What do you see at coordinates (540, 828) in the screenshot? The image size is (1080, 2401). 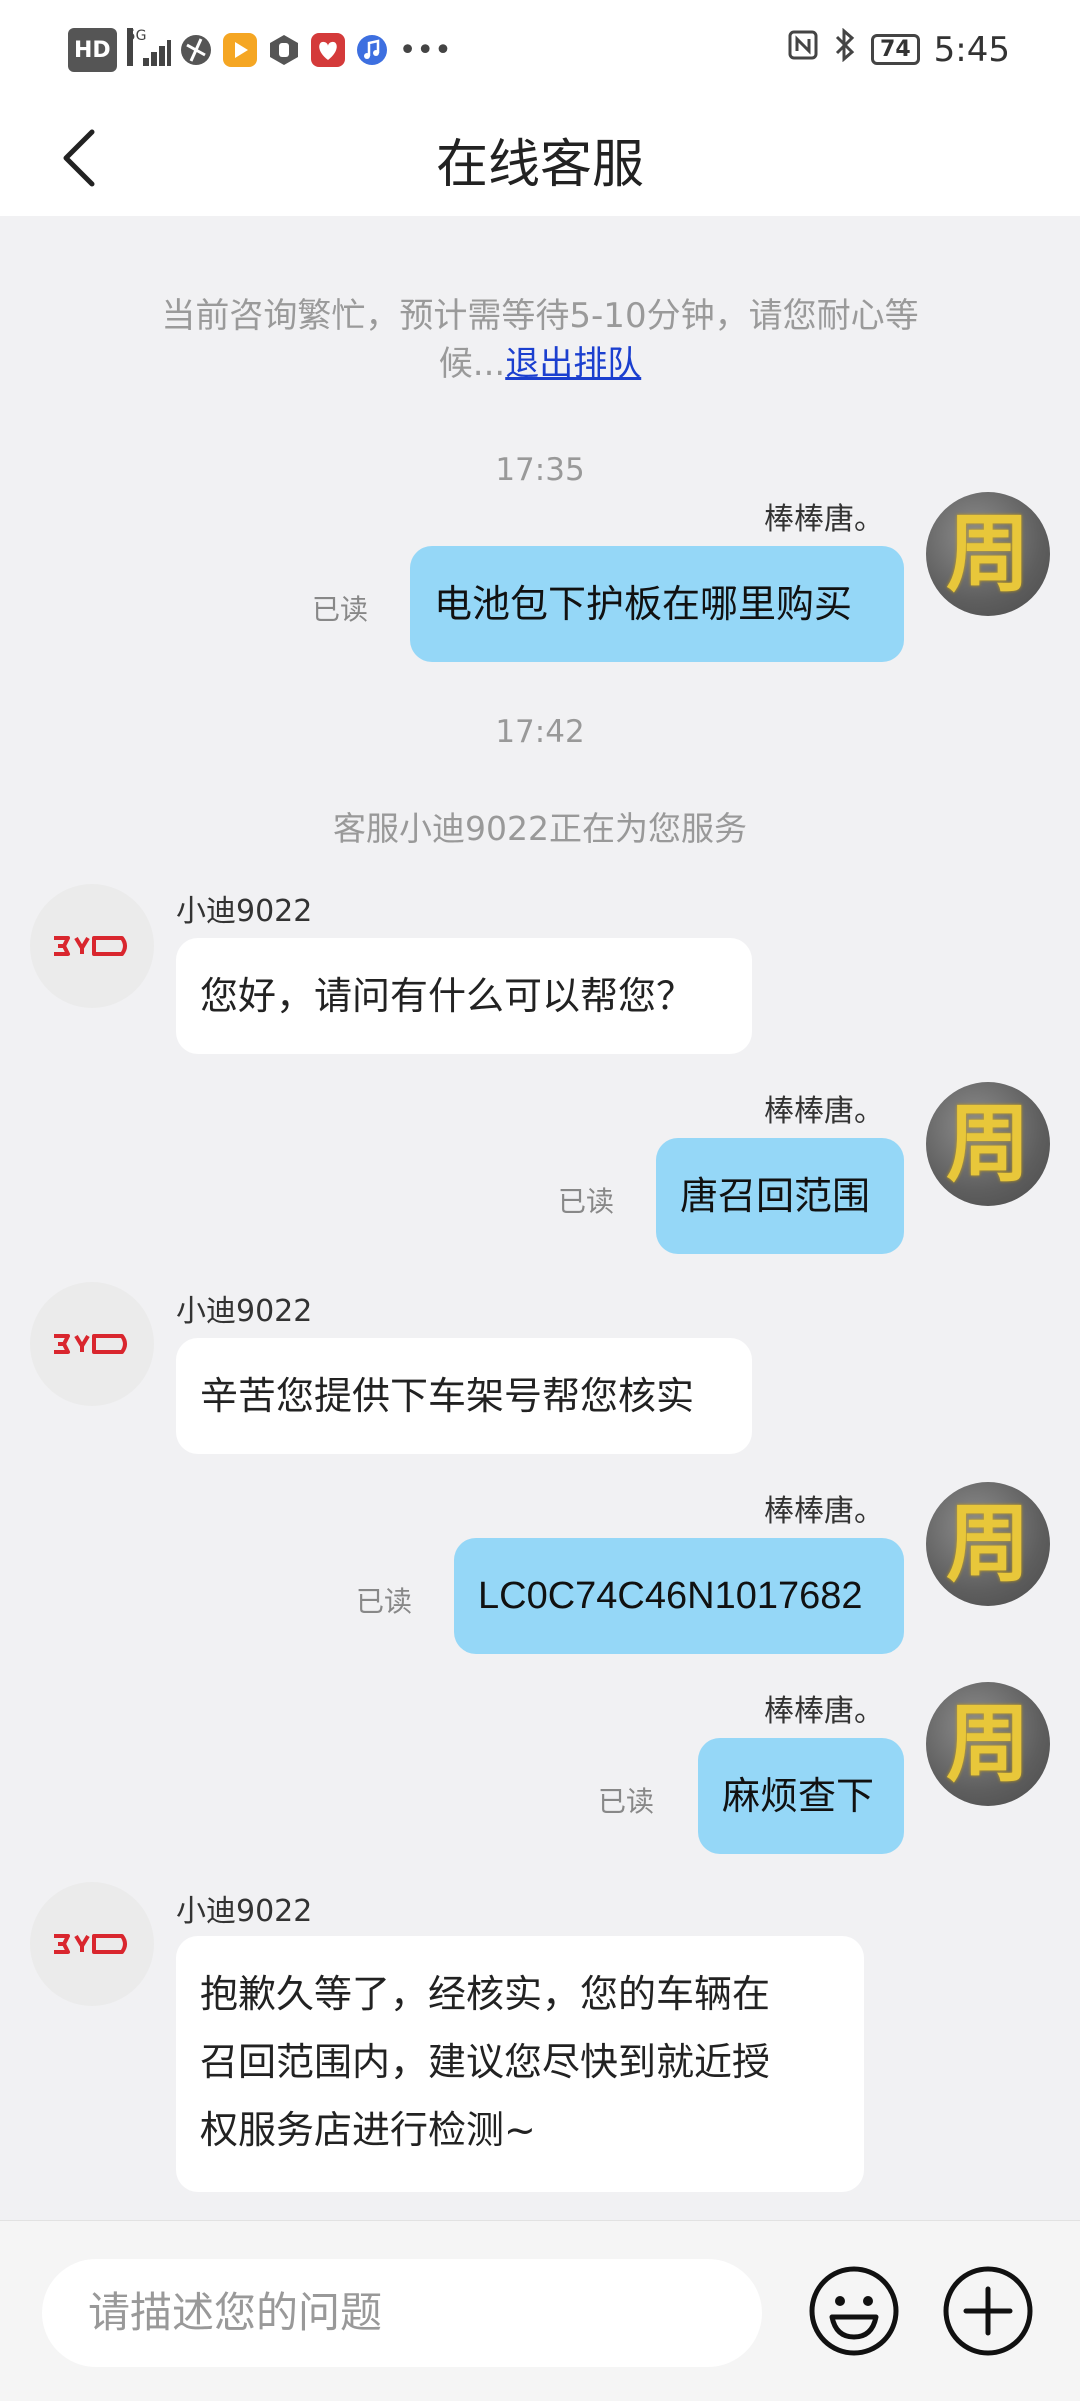 I see `system-message: 客服小迪9022正在为您服务` at bounding box center [540, 828].